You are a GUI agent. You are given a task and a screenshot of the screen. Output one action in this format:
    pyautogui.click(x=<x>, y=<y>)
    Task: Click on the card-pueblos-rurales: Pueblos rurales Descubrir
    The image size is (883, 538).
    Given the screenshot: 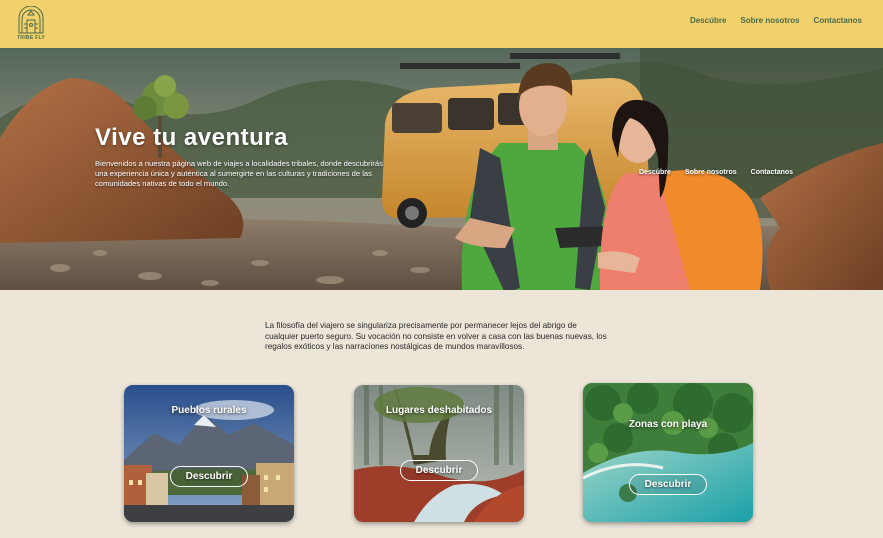 What is the action you would take?
    pyautogui.click(x=209, y=453)
    